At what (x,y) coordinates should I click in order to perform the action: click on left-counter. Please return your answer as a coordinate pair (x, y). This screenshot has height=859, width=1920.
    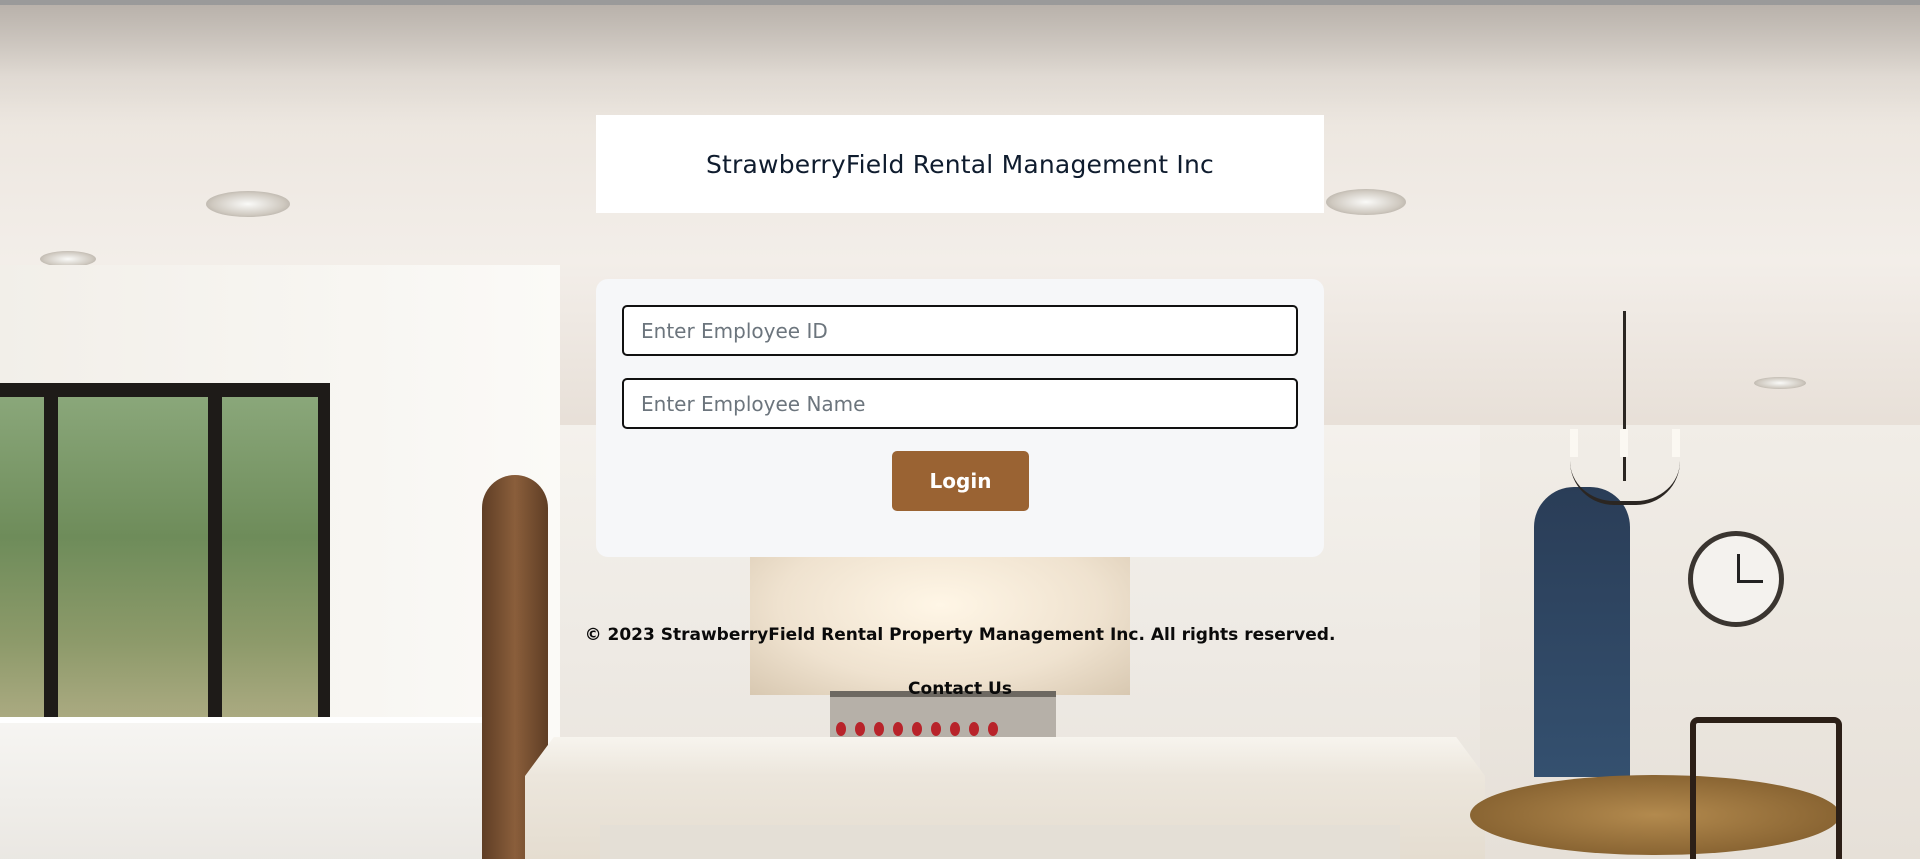
    Looking at the image, I should click on (250, 788).